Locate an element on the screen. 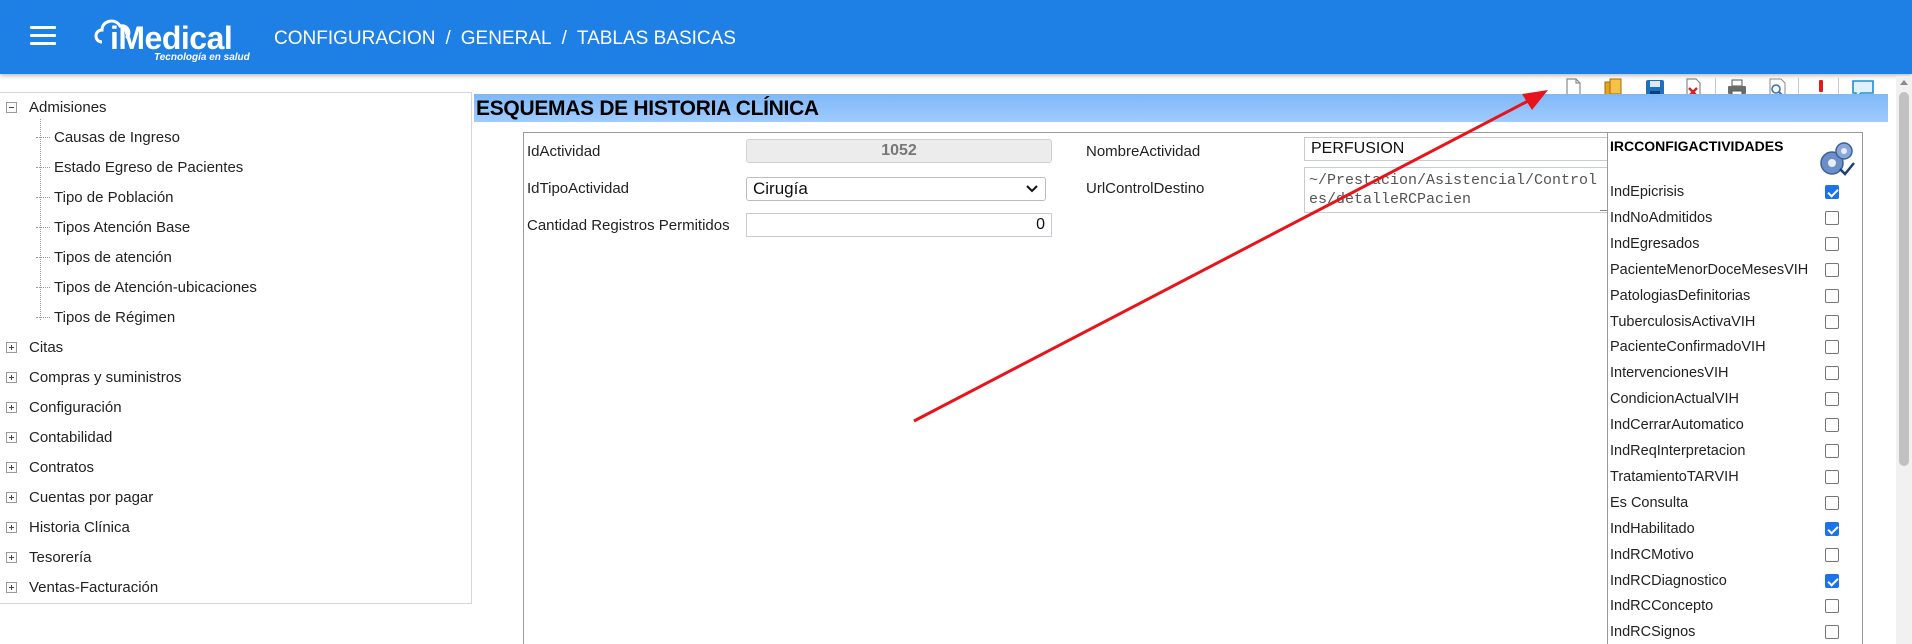  checklist-item-label: Es Consulta is located at coordinates (1649, 502).